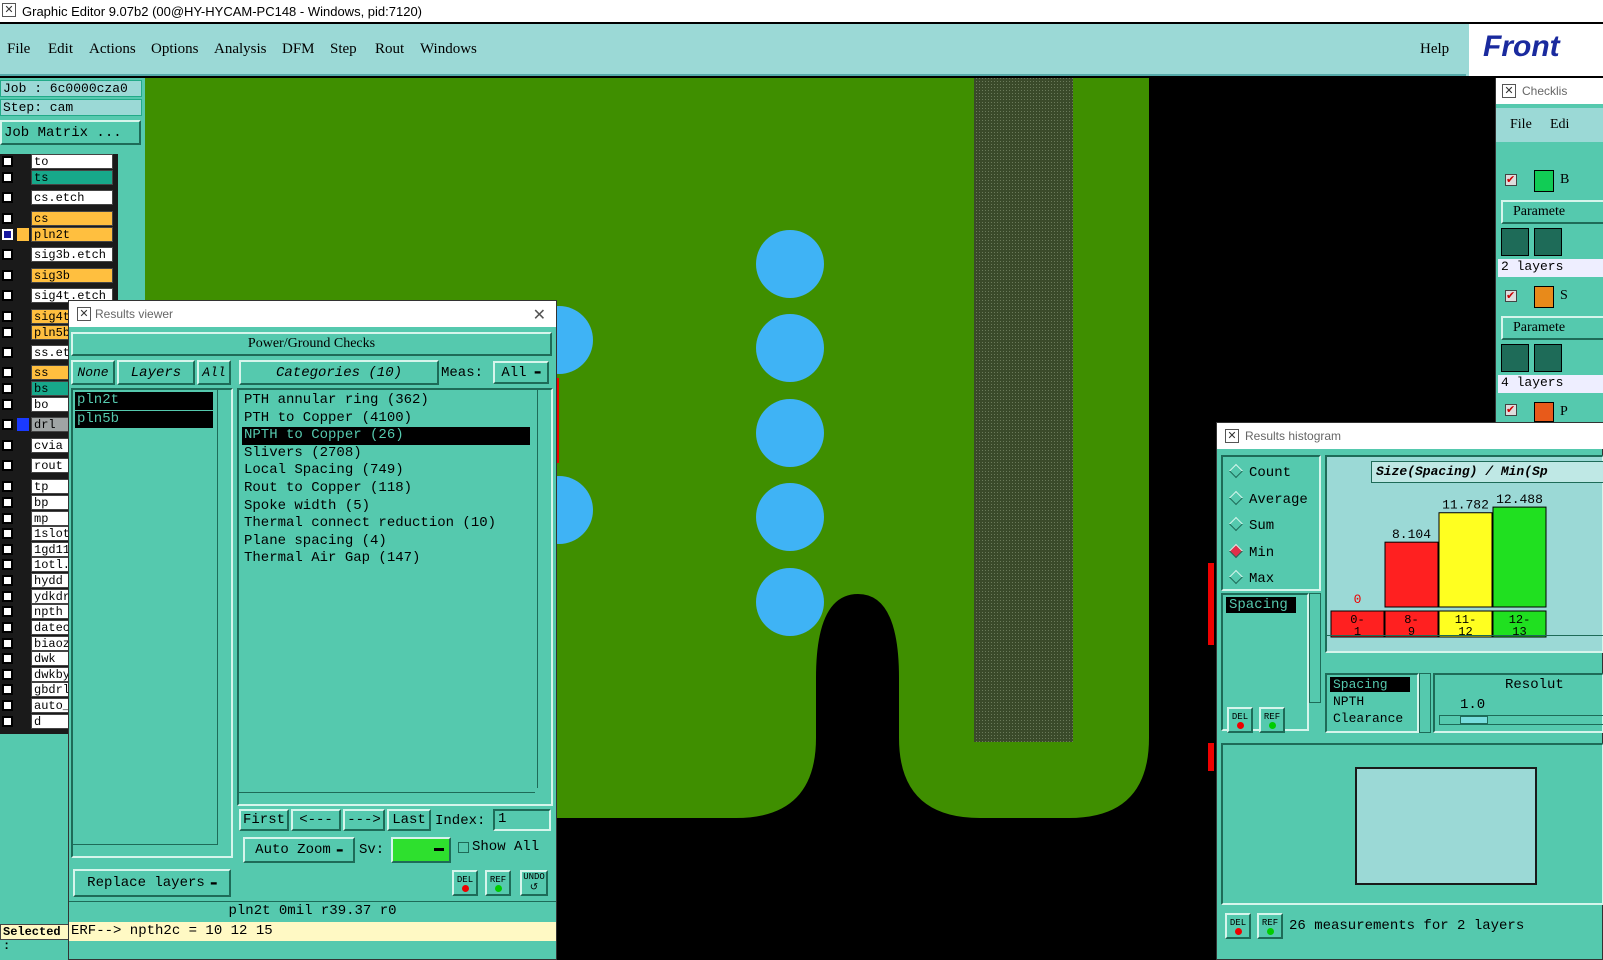 Image resolution: width=1603 pixels, height=960 pixels. What do you see at coordinates (72, 218) in the screenshot?
I see `layer-name: cs` at bounding box center [72, 218].